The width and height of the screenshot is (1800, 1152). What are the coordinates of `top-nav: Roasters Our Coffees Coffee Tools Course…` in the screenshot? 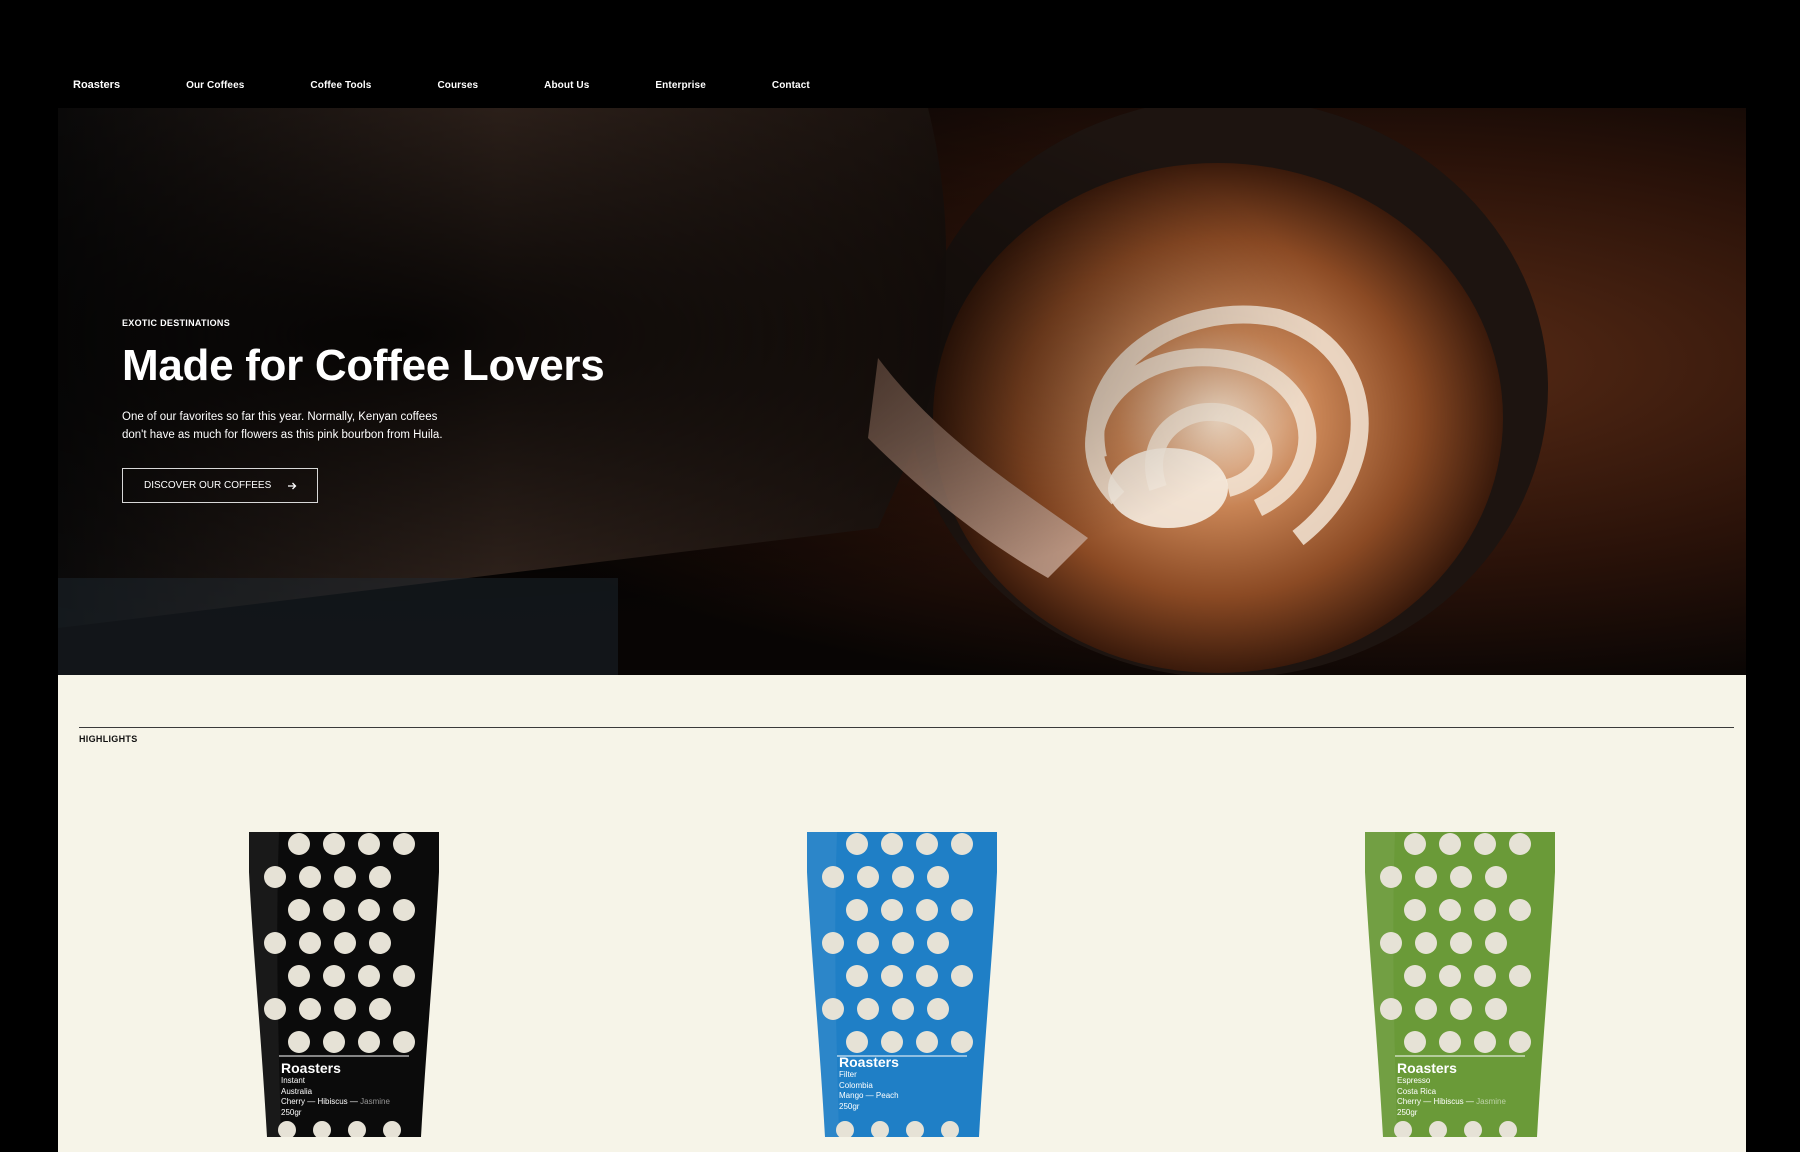 It's located at (474, 85).